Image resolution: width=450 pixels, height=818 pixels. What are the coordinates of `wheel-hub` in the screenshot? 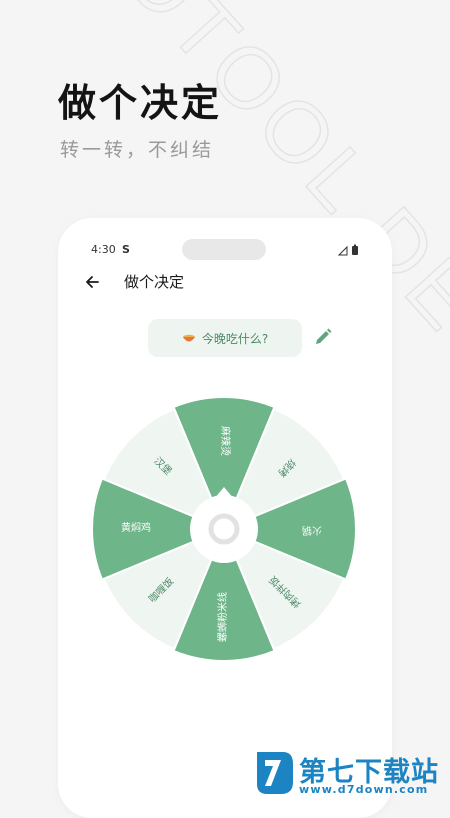 It's located at (224, 529).